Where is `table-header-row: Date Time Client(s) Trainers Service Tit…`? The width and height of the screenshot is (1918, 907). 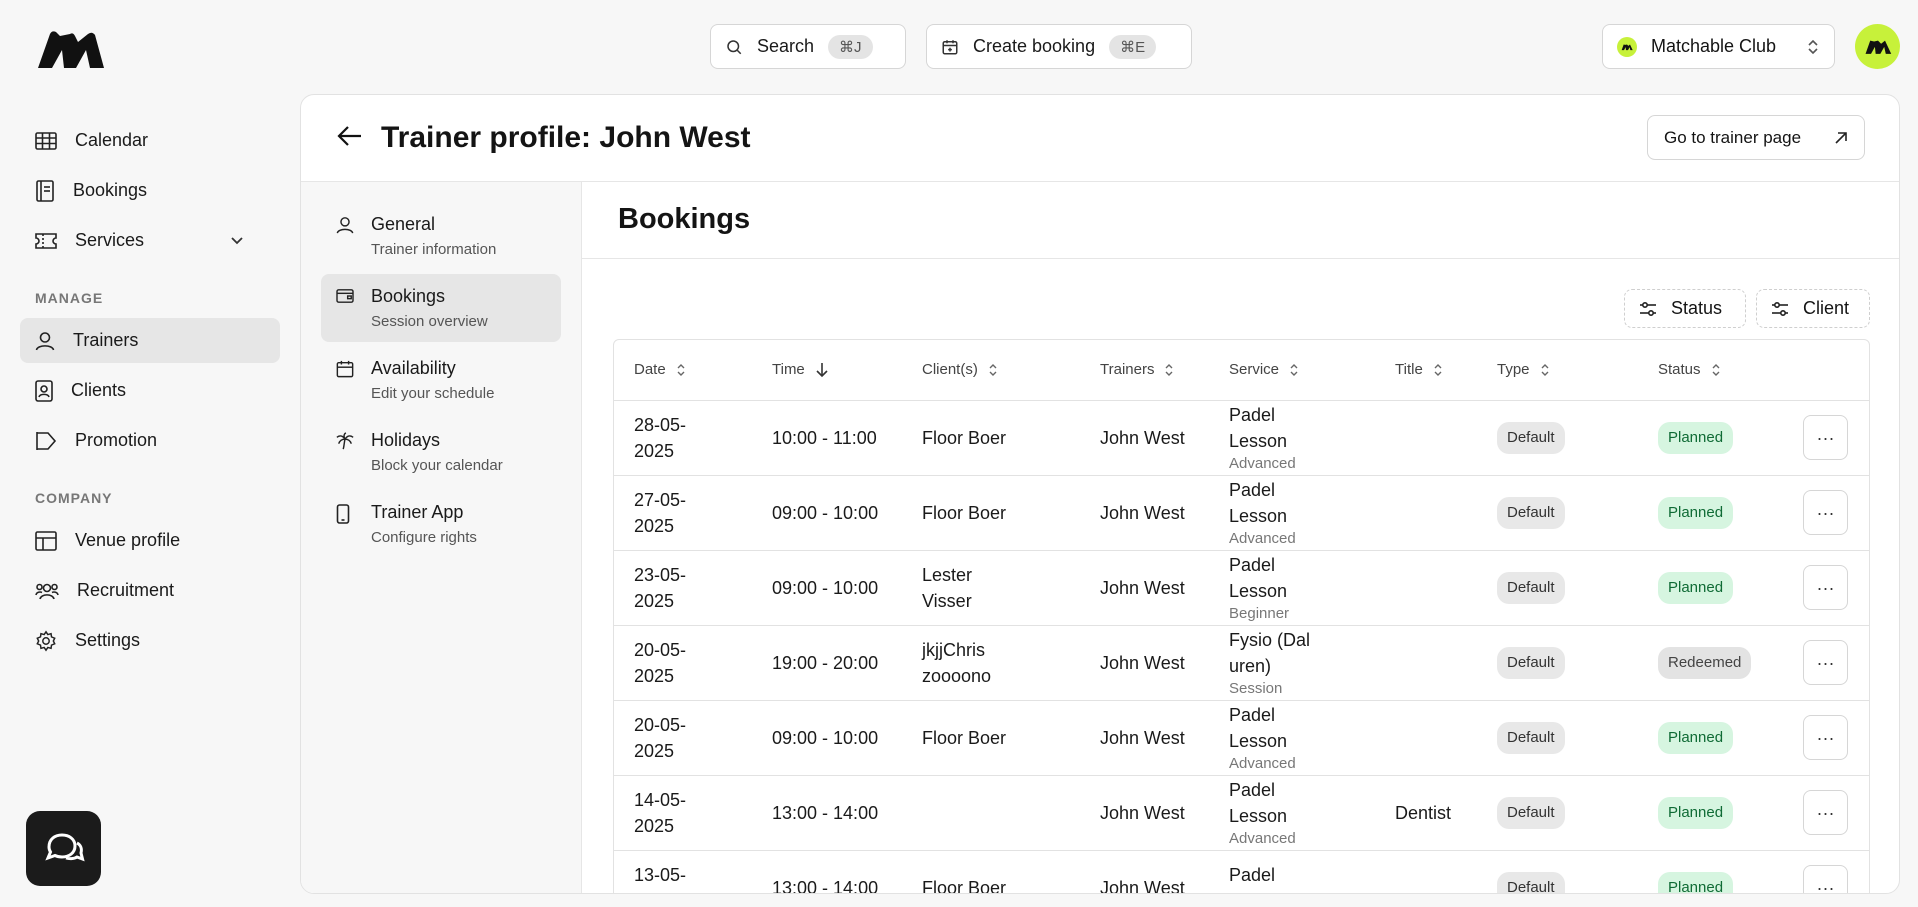 table-header-row: Date Time Client(s) Trainers Service Tit… is located at coordinates (1241, 370).